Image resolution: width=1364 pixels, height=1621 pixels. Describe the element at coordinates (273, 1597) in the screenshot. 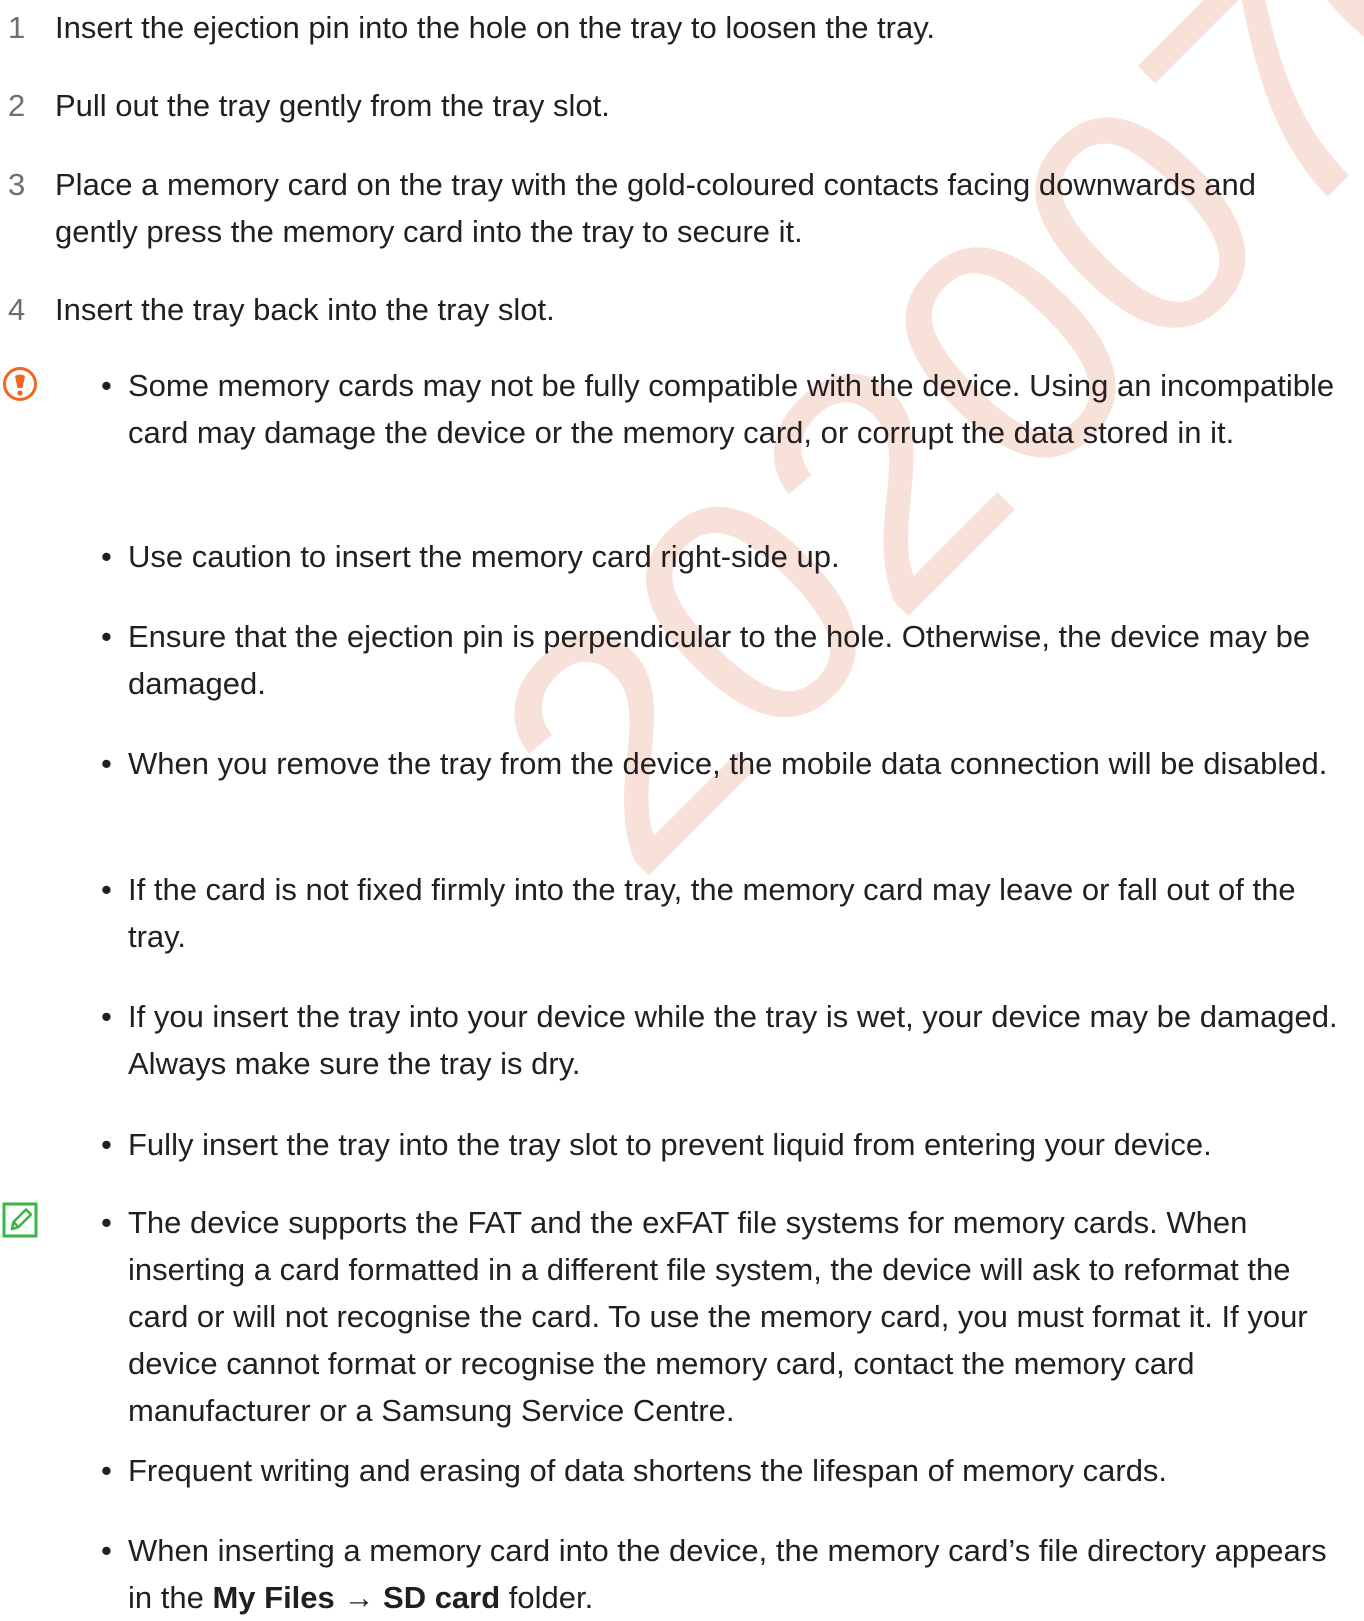

I see `menu-path-my-files: My Files` at that location.